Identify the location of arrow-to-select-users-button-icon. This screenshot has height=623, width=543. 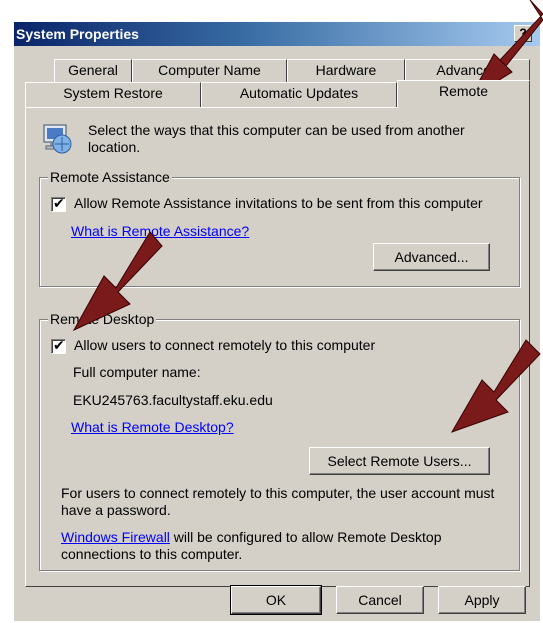
(495, 386).